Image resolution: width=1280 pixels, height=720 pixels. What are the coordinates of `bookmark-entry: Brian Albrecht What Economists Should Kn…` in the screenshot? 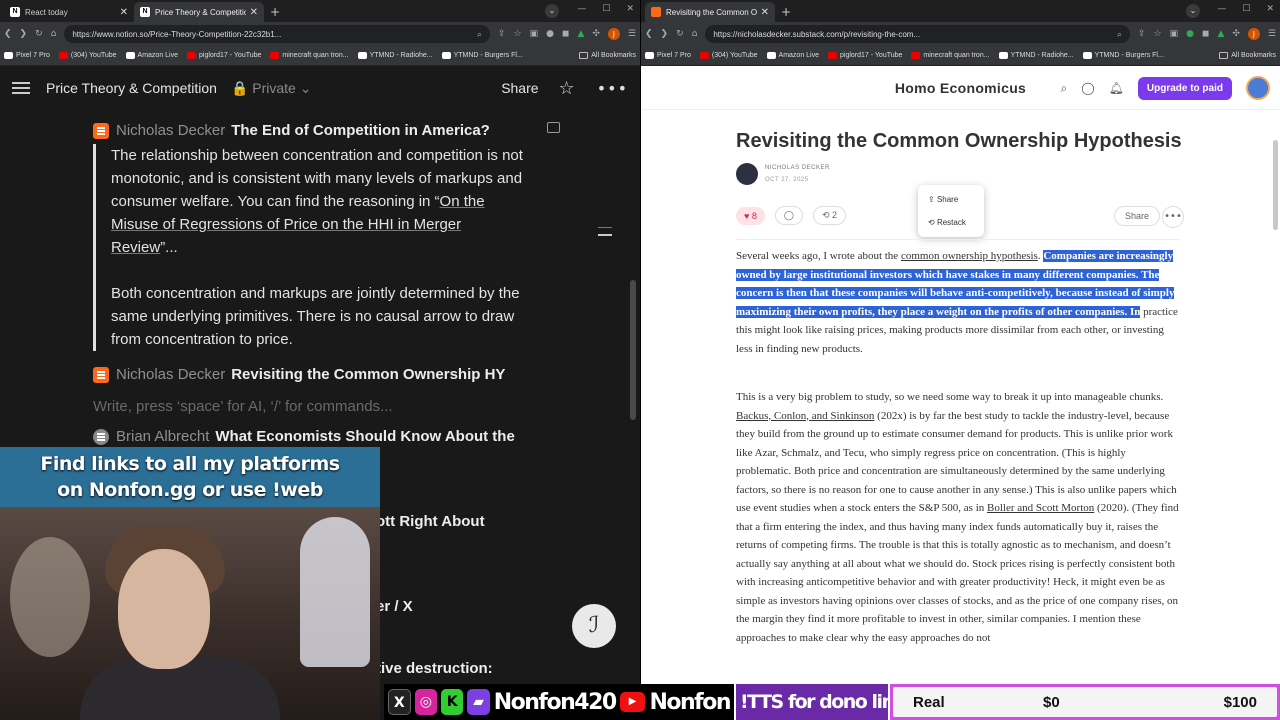 It's located at (304, 436).